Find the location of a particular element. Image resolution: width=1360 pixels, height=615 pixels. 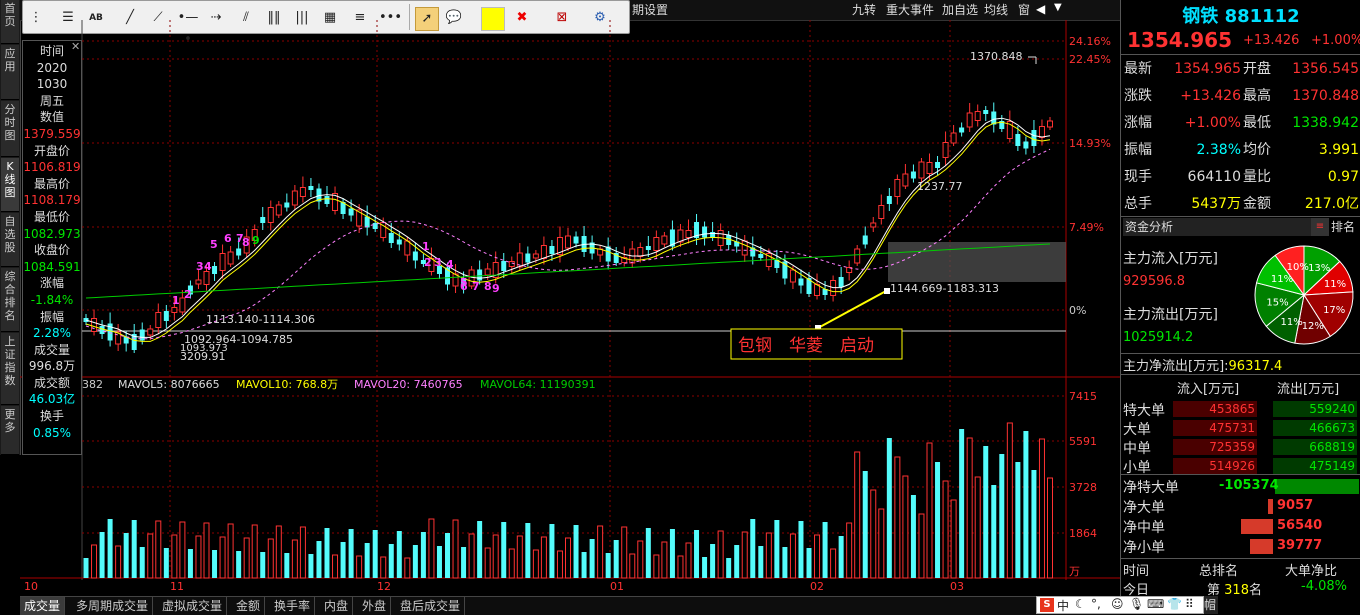

svg-text: 2 is located at coordinates (428, 262).